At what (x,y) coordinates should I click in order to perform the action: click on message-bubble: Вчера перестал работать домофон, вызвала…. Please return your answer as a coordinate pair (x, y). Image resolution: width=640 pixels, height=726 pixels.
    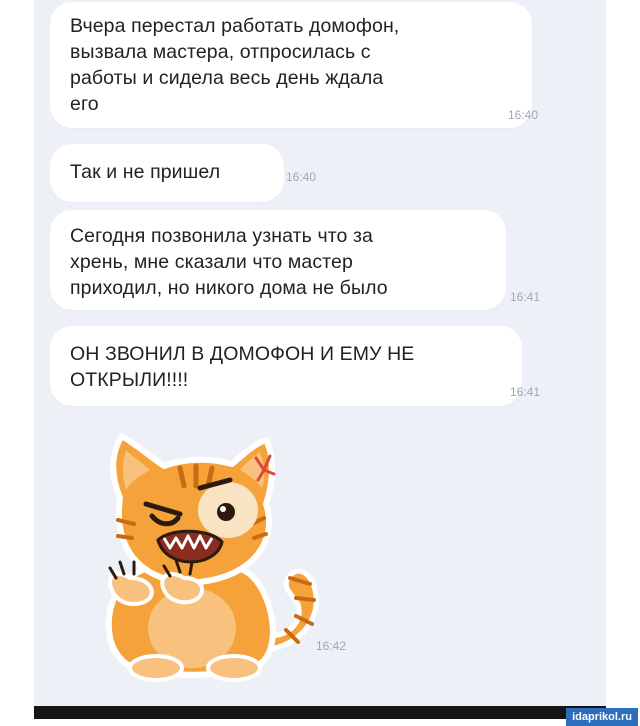
    Looking at the image, I should click on (291, 65).